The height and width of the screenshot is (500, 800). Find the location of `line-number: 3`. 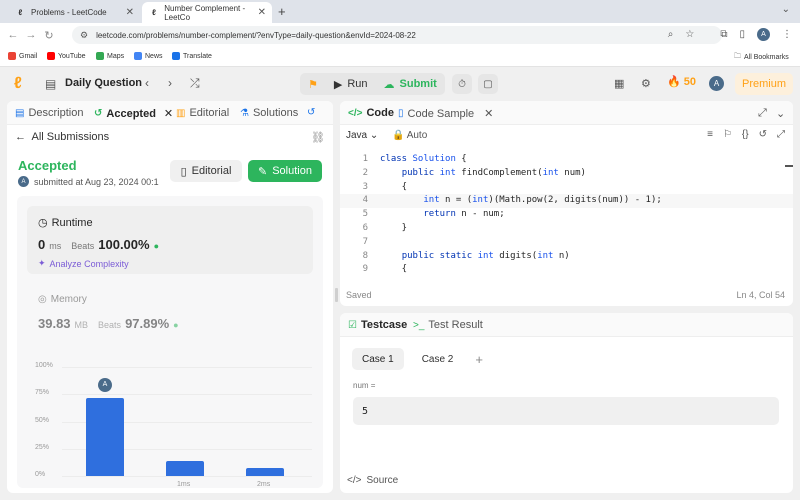

line-number: 3 is located at coordinates (365, 186).